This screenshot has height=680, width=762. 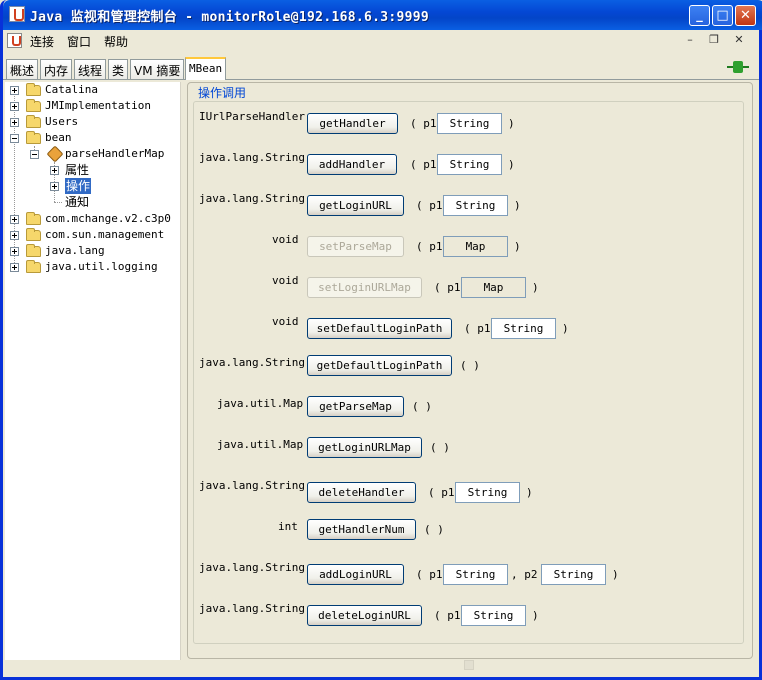 What do you see at coordinates (469, 665) in the screenshot?
I see `resize-grip-icon` at bounding box center [469, 665].